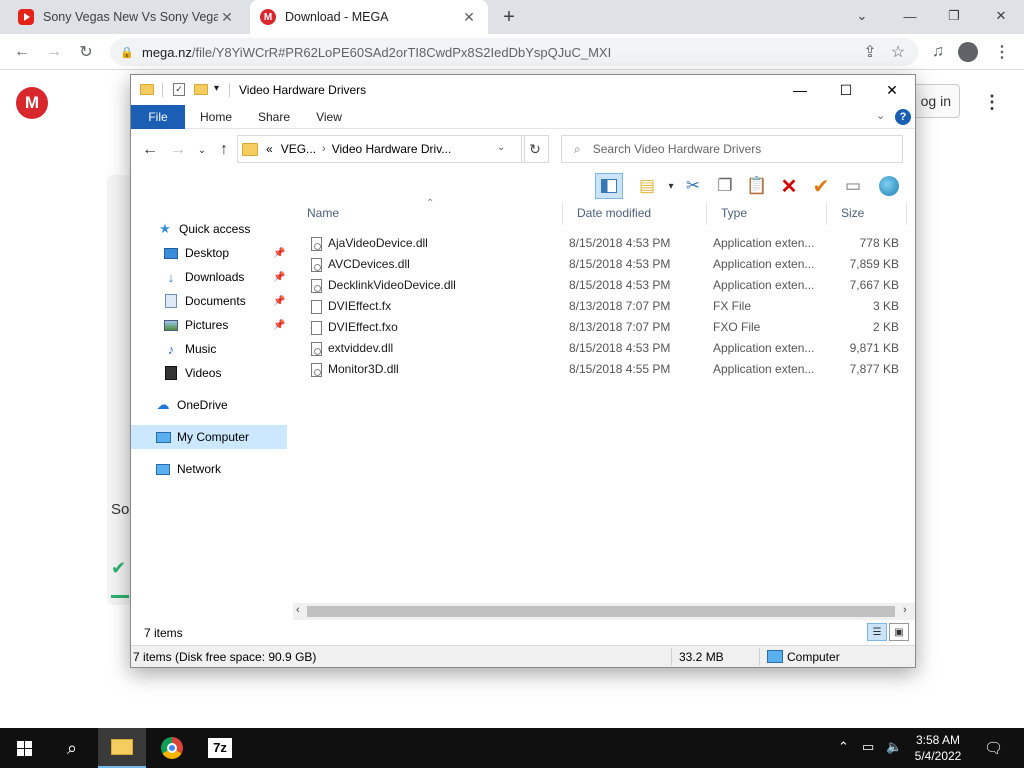  What do you see at coordinates (351, 306) in the screenshot?
I see `file-name-cell: DVIEffect.fx` at bounding box center [351, 306].